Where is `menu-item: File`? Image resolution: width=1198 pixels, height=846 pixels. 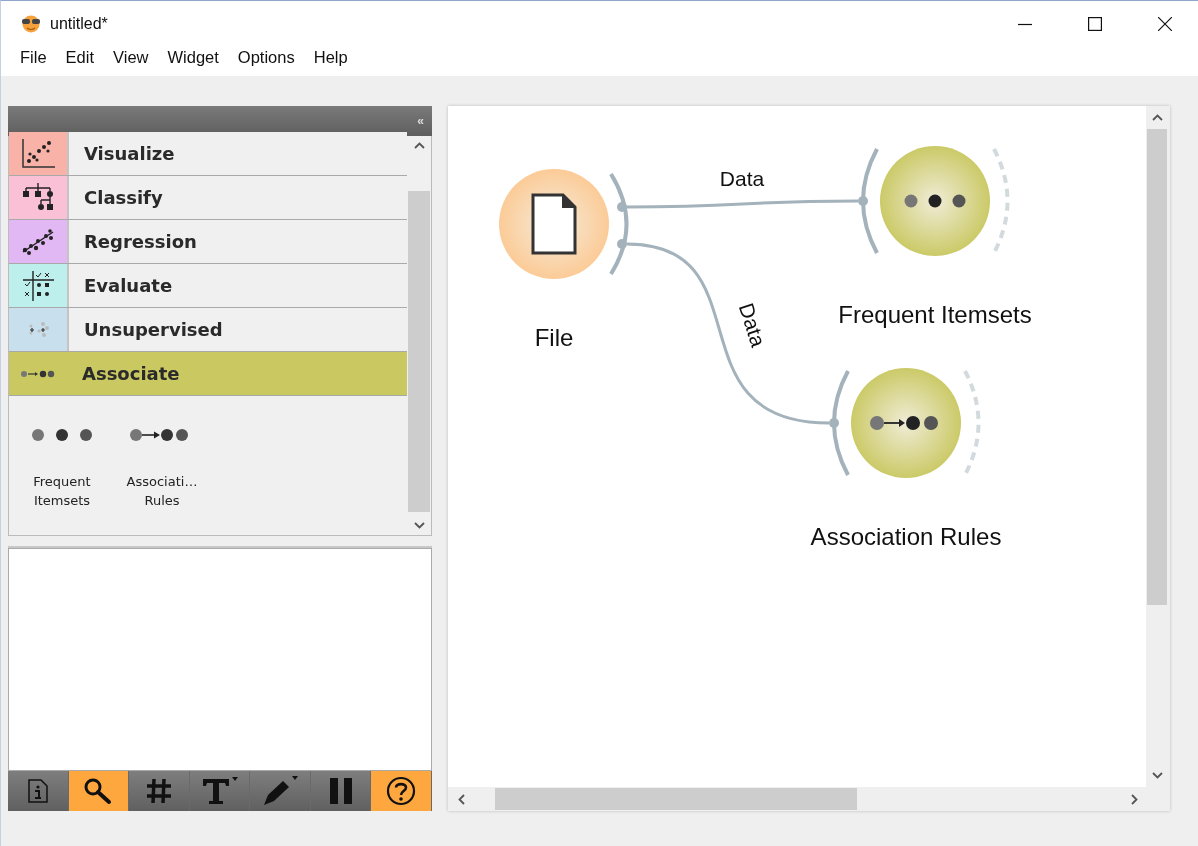 menu-item: File is located at coordinates (33, 57).